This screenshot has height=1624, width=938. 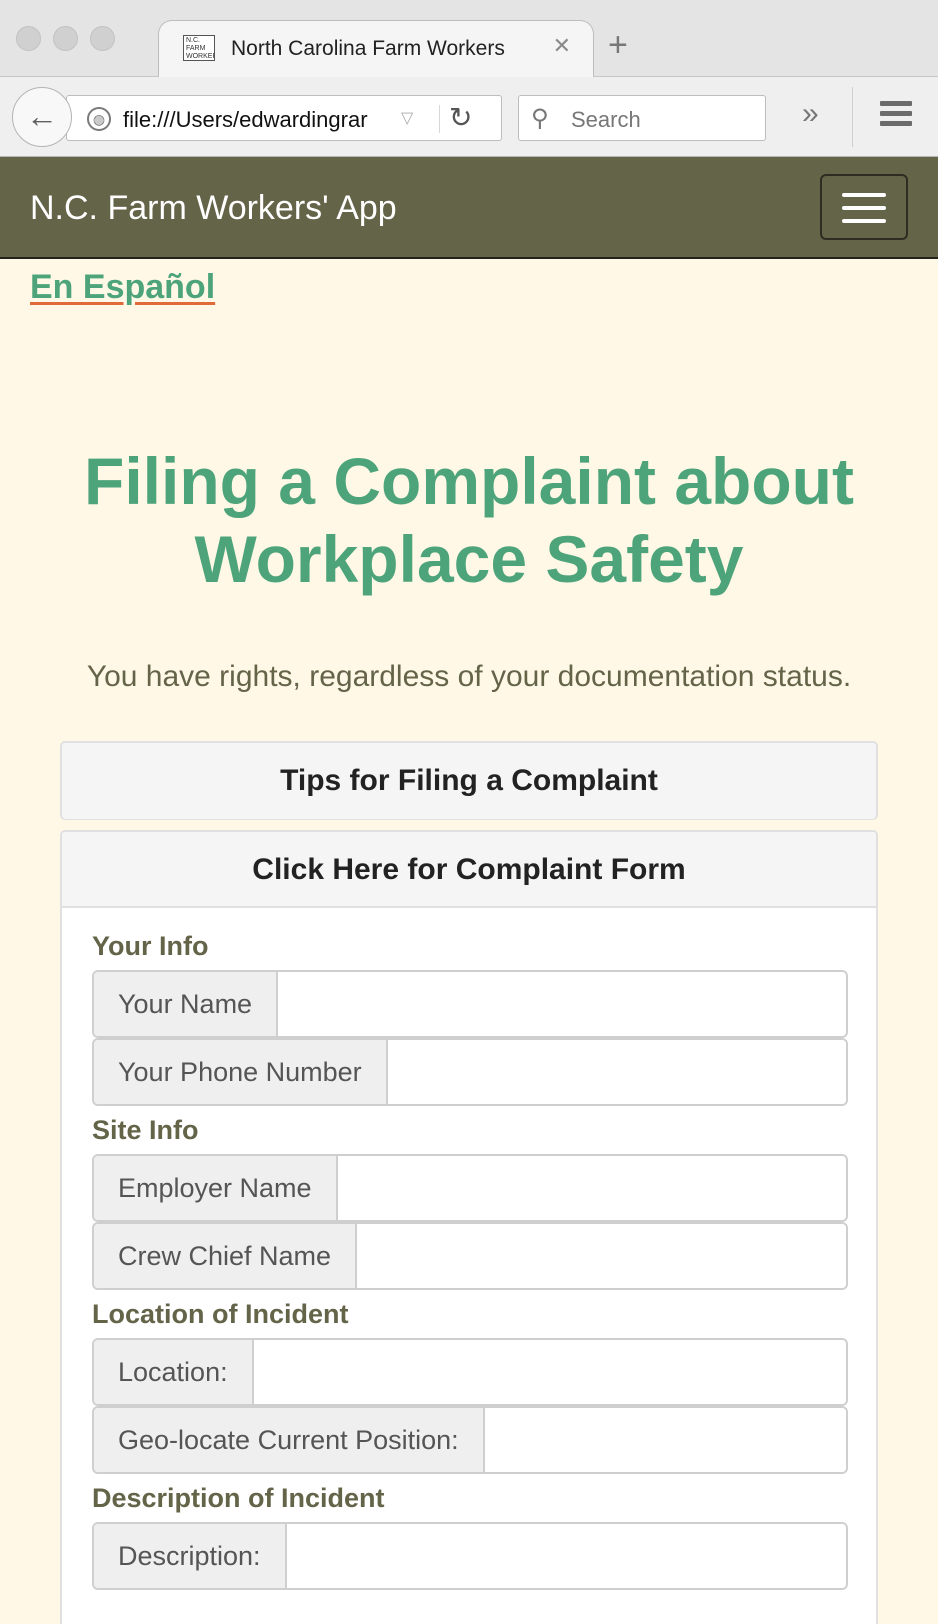 I want to click on language-toggle-link: En Español, so click(x=122, y=287).